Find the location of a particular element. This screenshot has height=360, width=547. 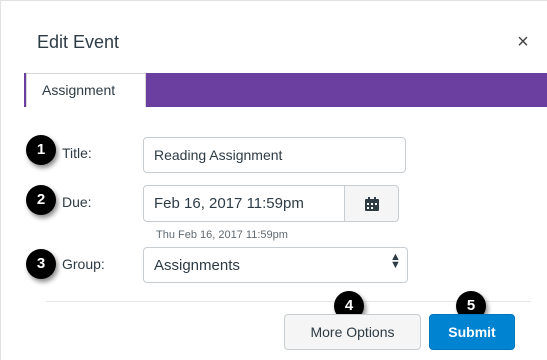

group-select: Assignments is located at coordinates (275, 265).